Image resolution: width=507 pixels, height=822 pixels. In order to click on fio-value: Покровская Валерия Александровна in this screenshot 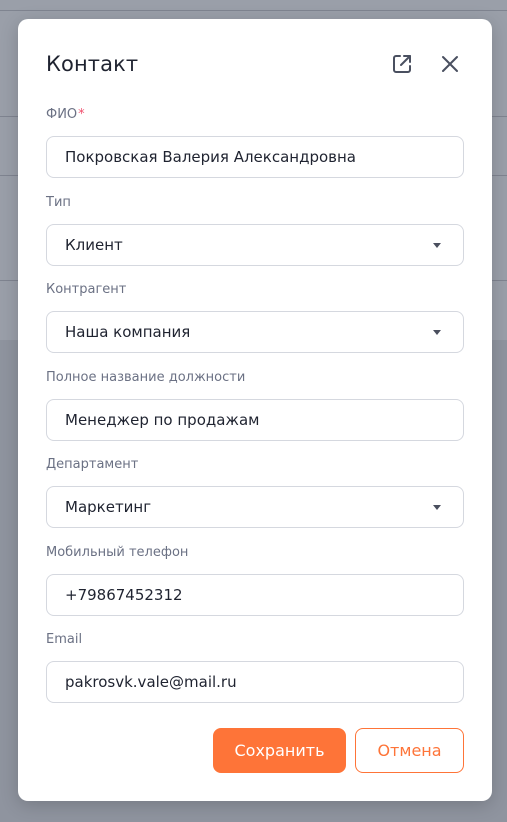, I will do `click(210, 157)`.